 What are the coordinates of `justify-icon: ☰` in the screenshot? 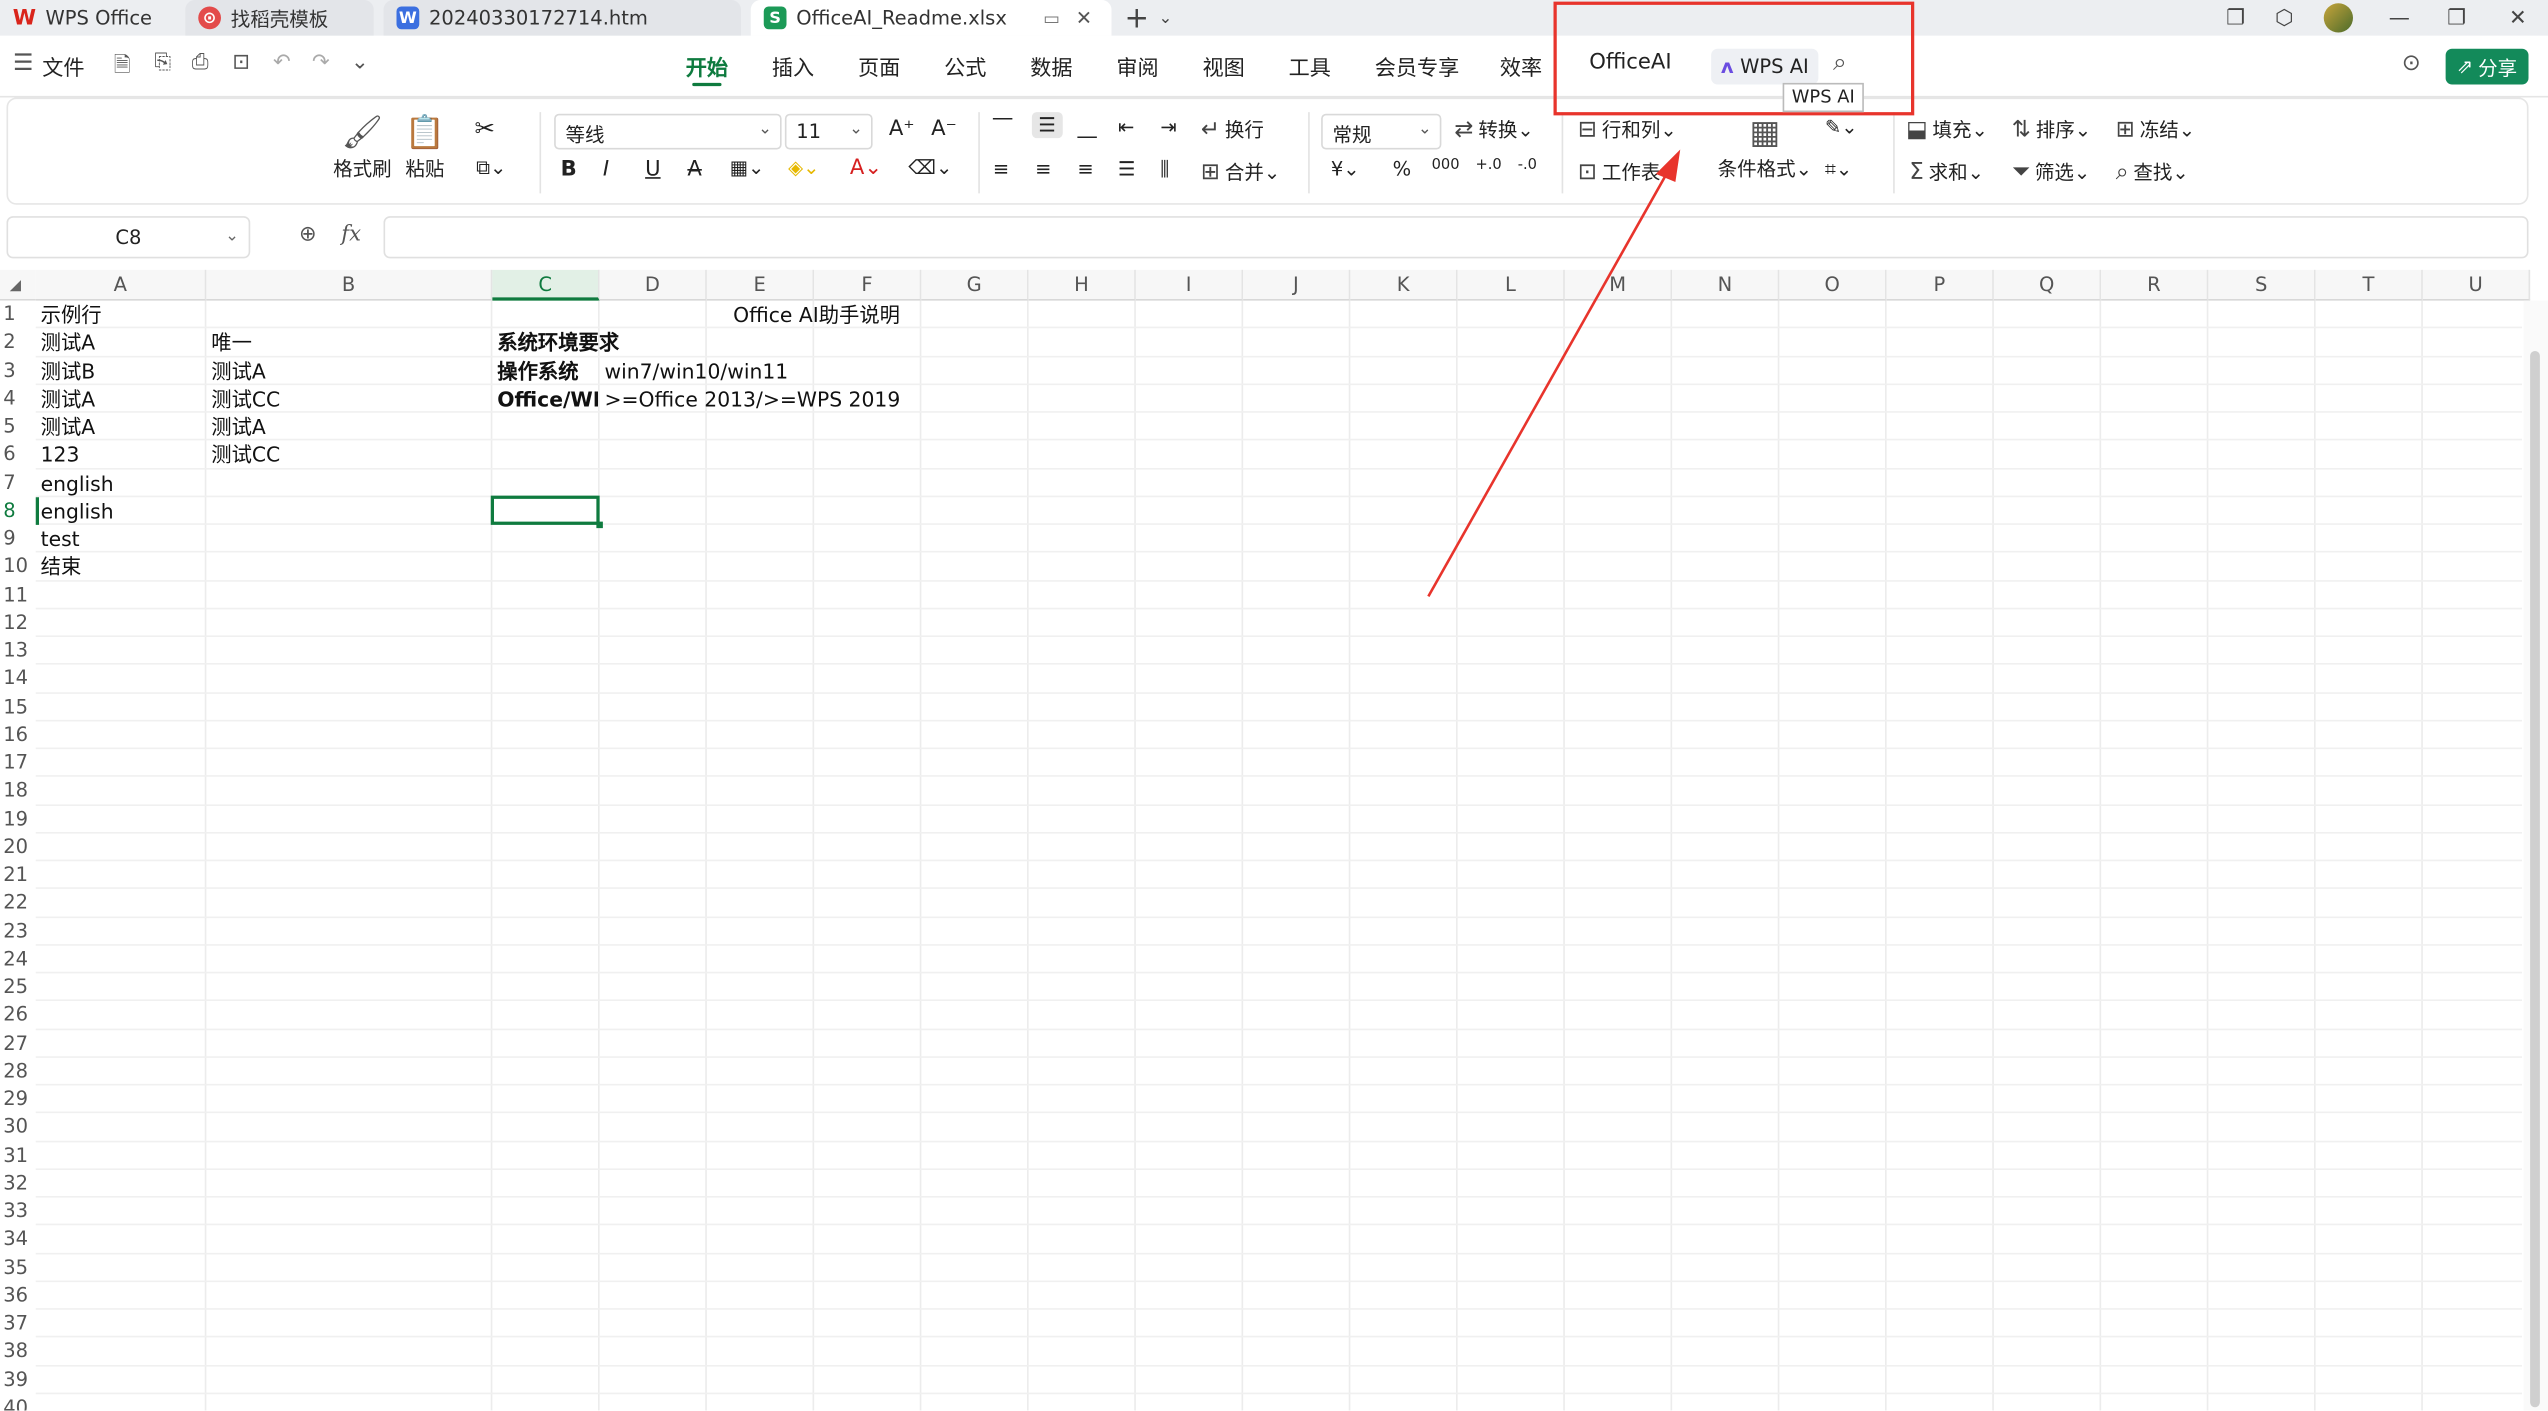 It's located at (1126, 169).